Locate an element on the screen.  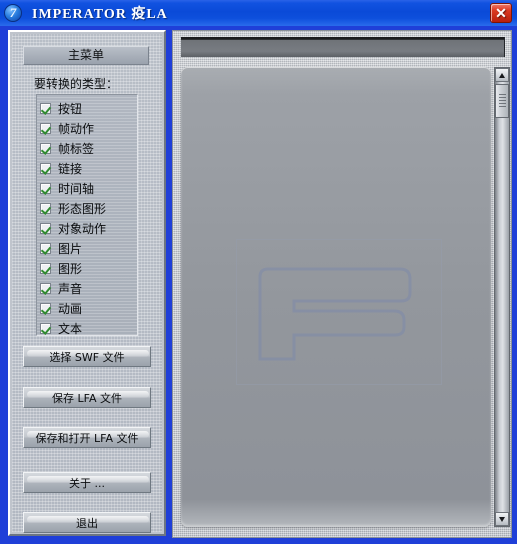
title-bar: IMPERATOR 疫LA ✕ is located at coordinates (258, 13).